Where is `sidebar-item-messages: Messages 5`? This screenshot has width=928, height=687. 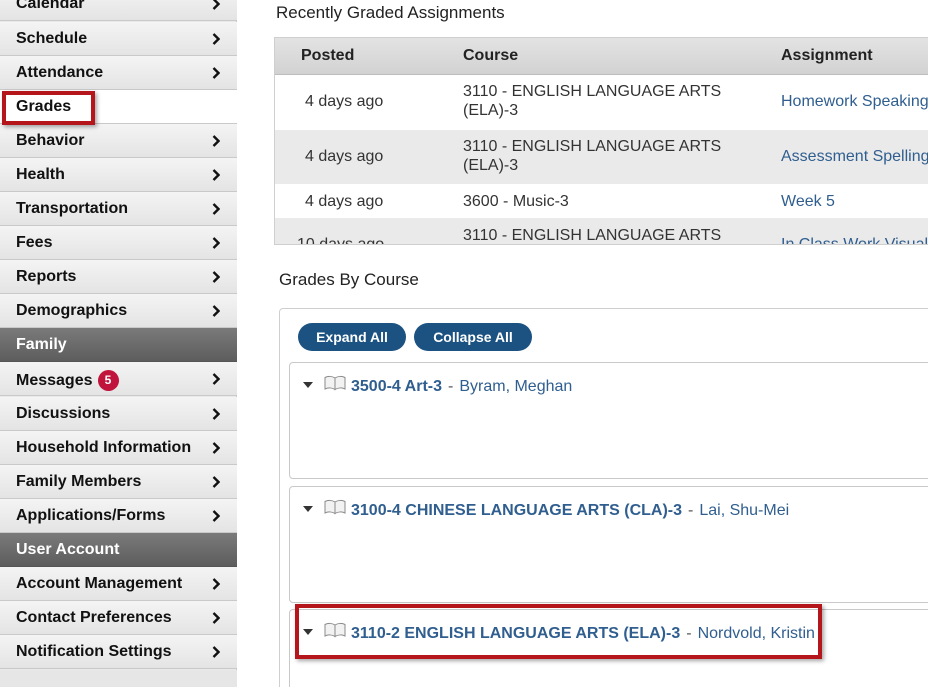
sidebar-item-messages: Messages 5 is located at coordinates (118, 379).